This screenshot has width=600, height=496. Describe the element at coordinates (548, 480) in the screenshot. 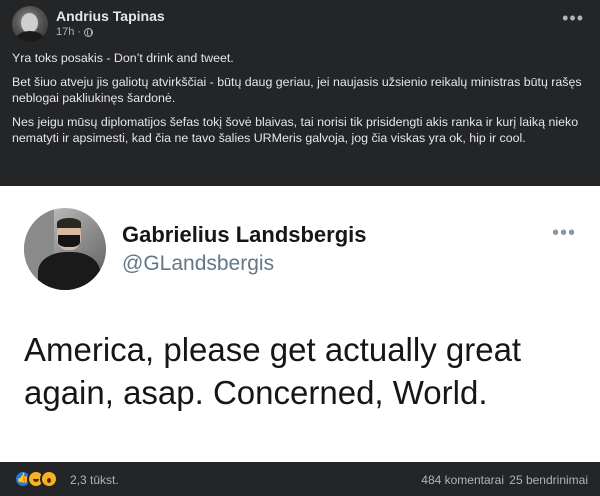

I see `shares-count-link: 25 bendrinimai` at that location.